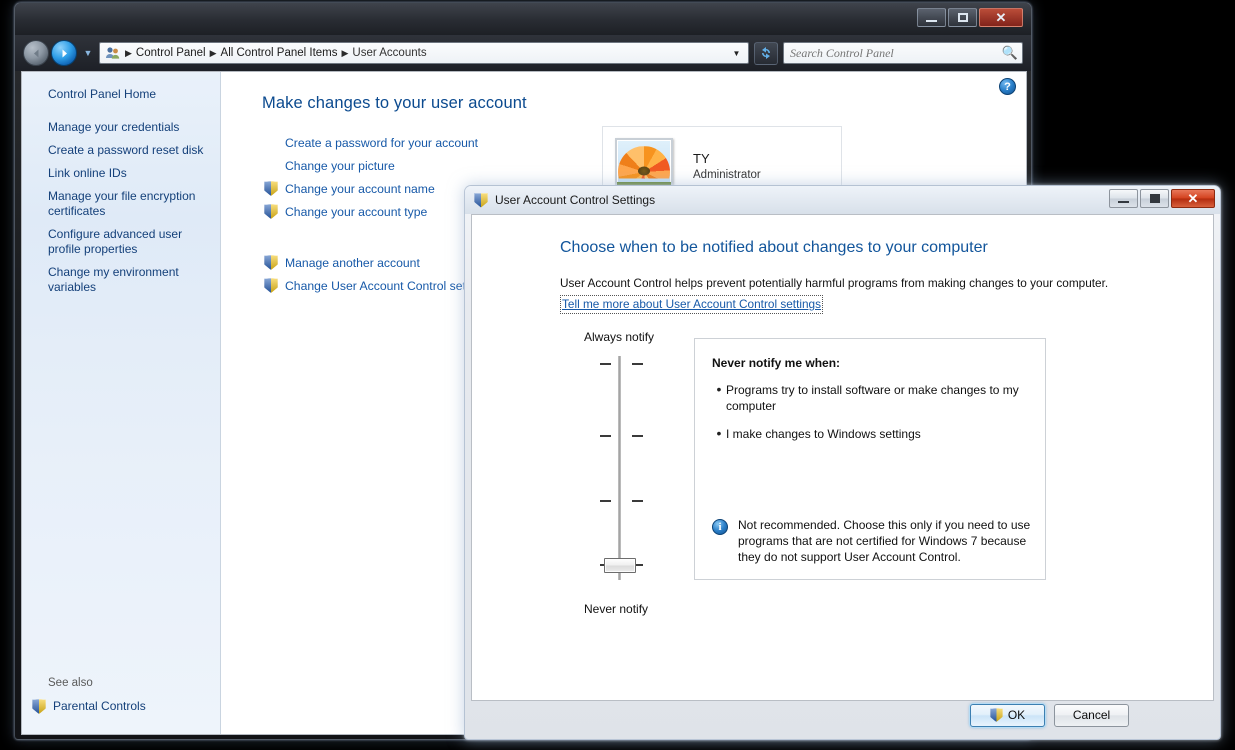 Image resolution: width=1235 pixels, height=750 pixels. I want to click on list-item: • I make changes to Windows settings, so click(867, 434).